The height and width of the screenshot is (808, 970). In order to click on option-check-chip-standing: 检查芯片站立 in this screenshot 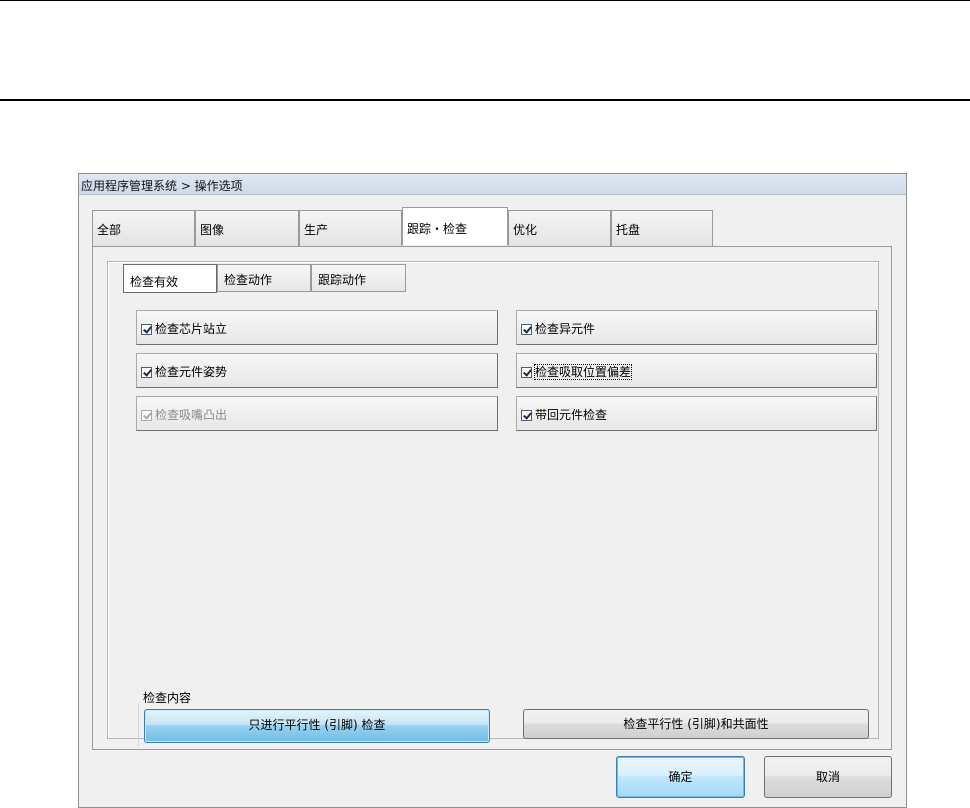, I will do `click(317, 327)`.